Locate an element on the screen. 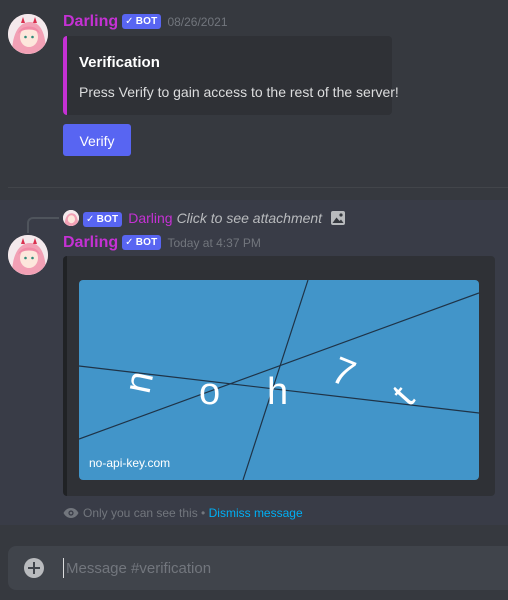 This screenshot has width=508, height=600. timestamp: Today at 4:37 PM is located at coordinates (214, 243).